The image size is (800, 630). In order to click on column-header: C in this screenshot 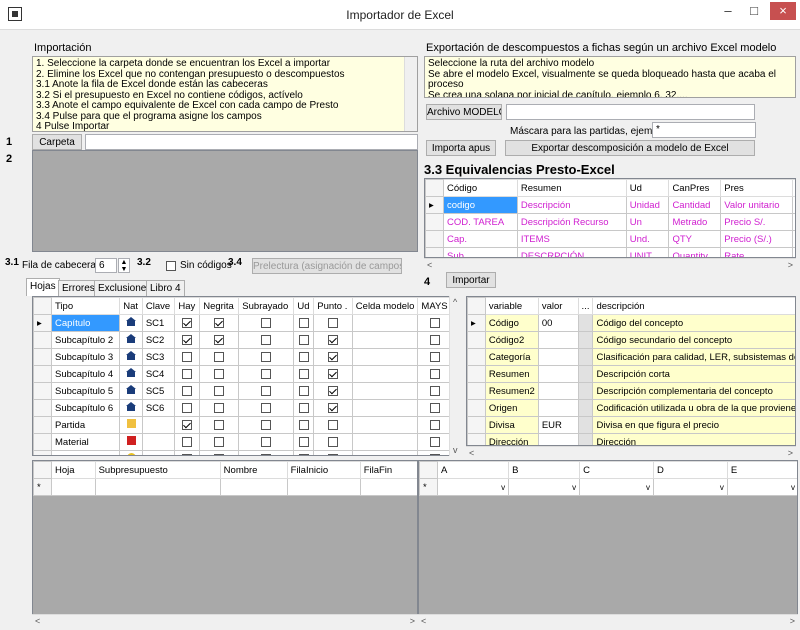, I will do `click(617, 470)`.